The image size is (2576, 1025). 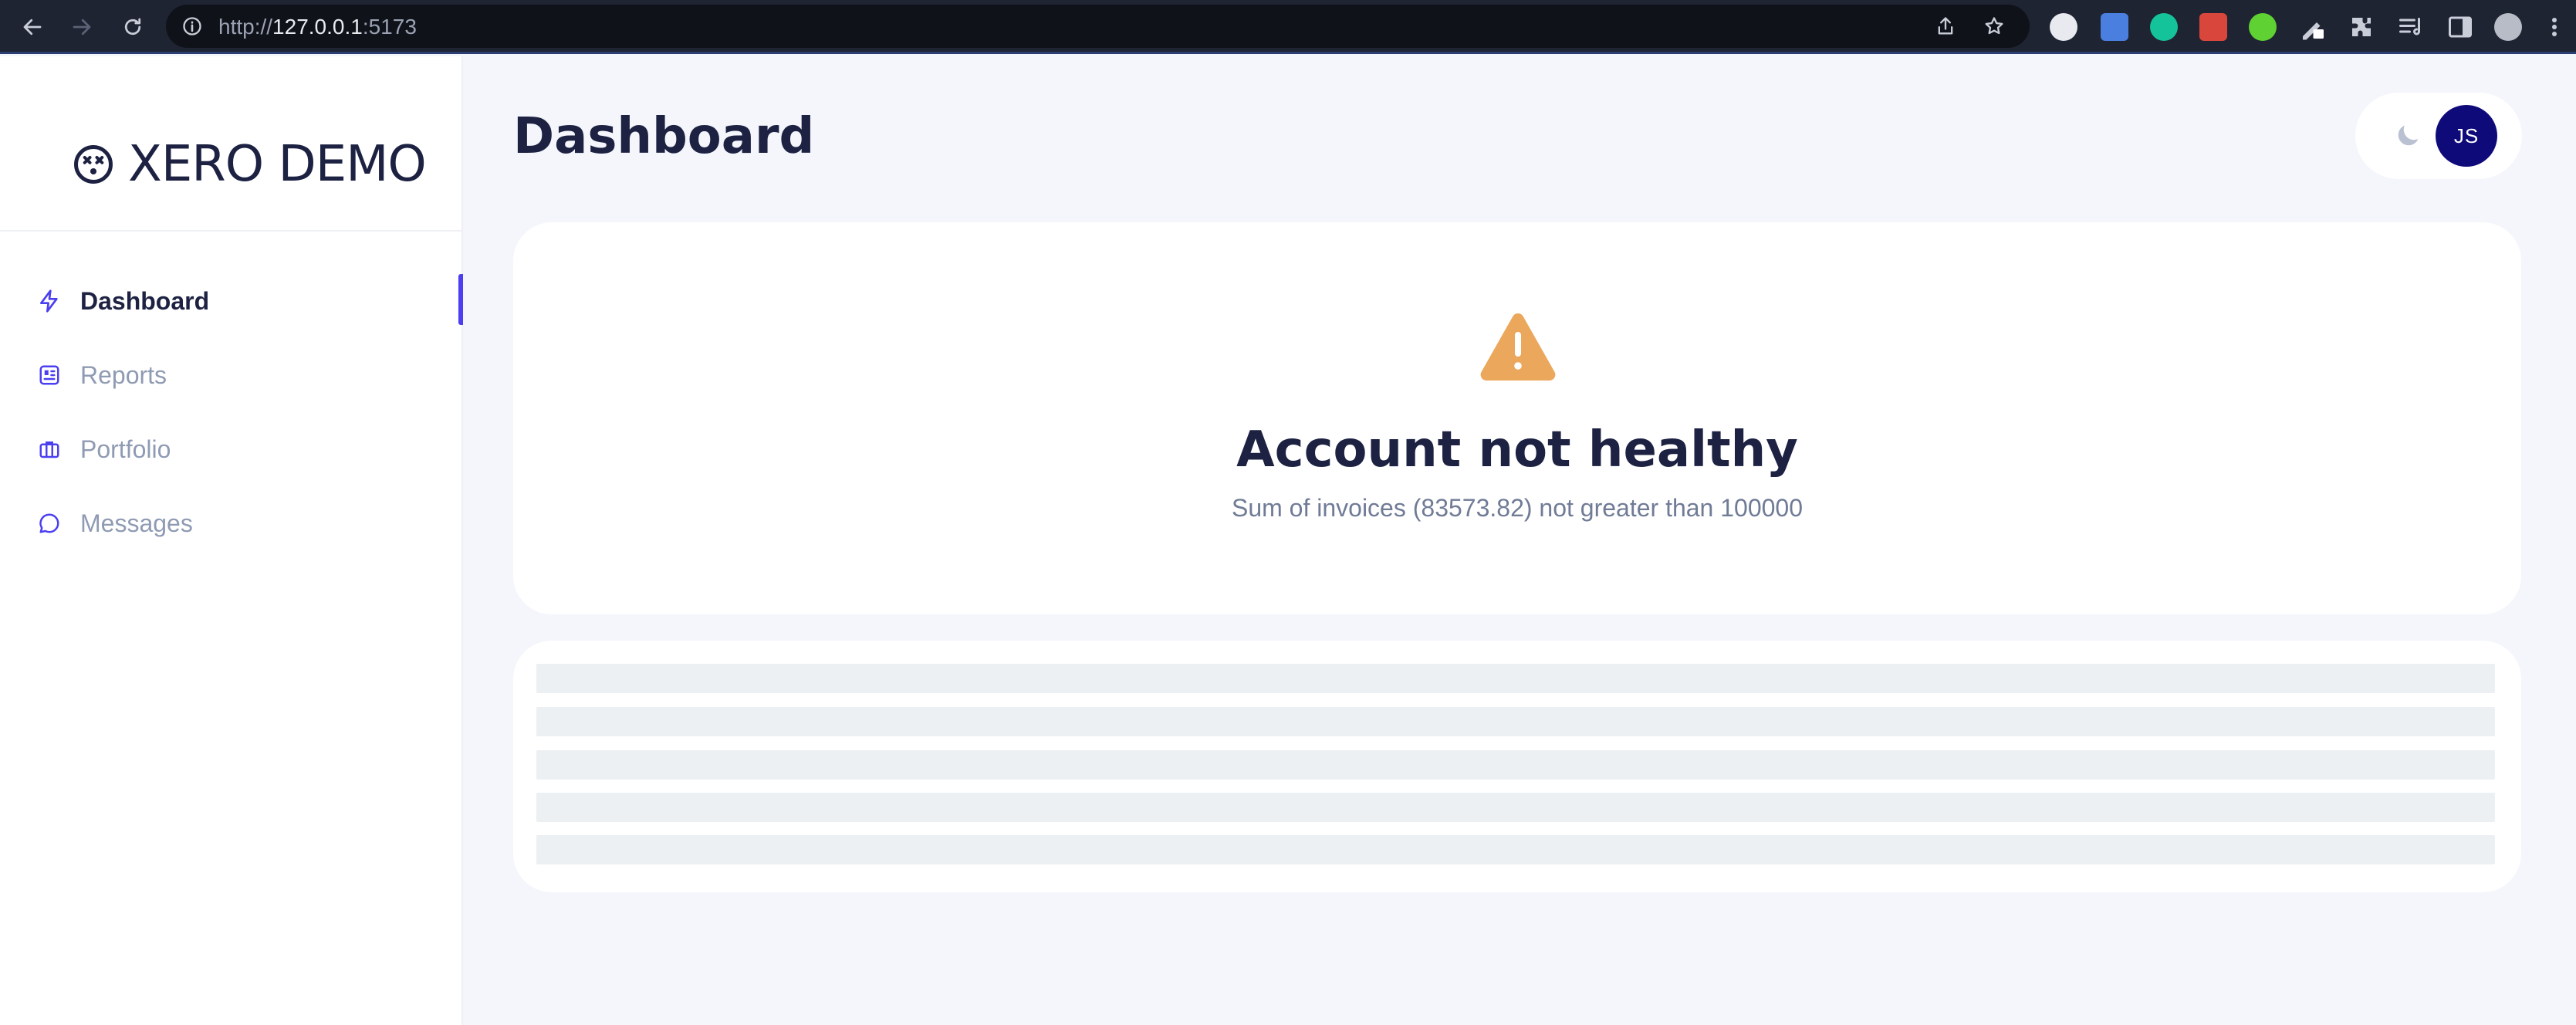 I want to click on reading-list-icon, so click(x=2411, y=27).